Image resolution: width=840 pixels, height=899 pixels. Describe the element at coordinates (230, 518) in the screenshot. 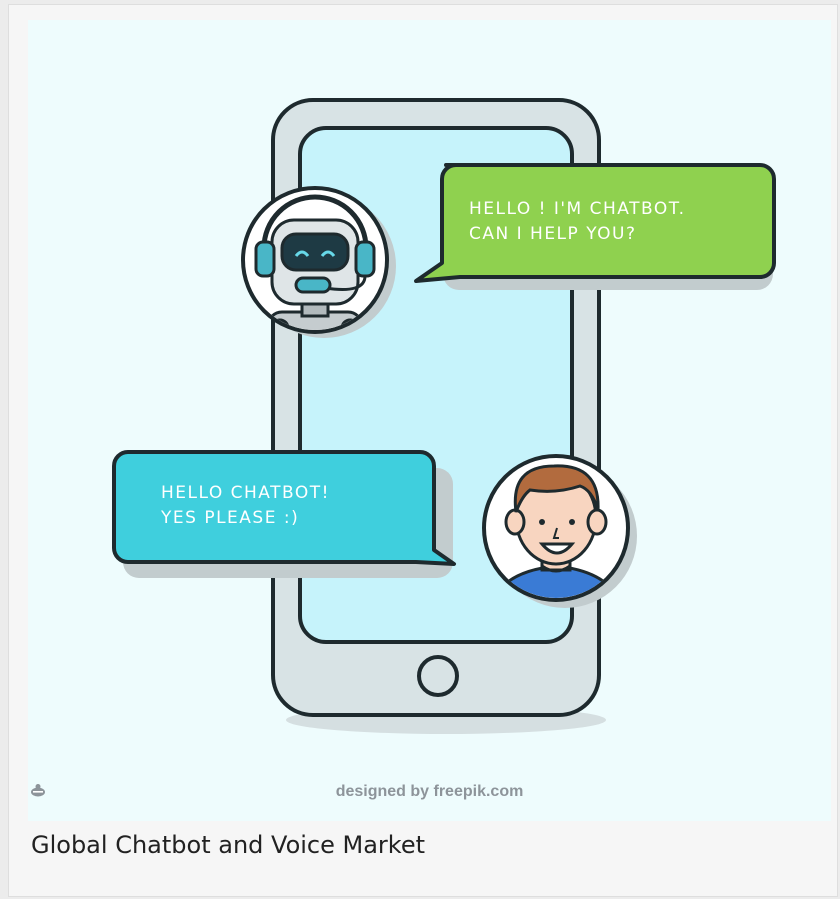

I see `user-message-line-2: YES PLEASE :)` at that location.